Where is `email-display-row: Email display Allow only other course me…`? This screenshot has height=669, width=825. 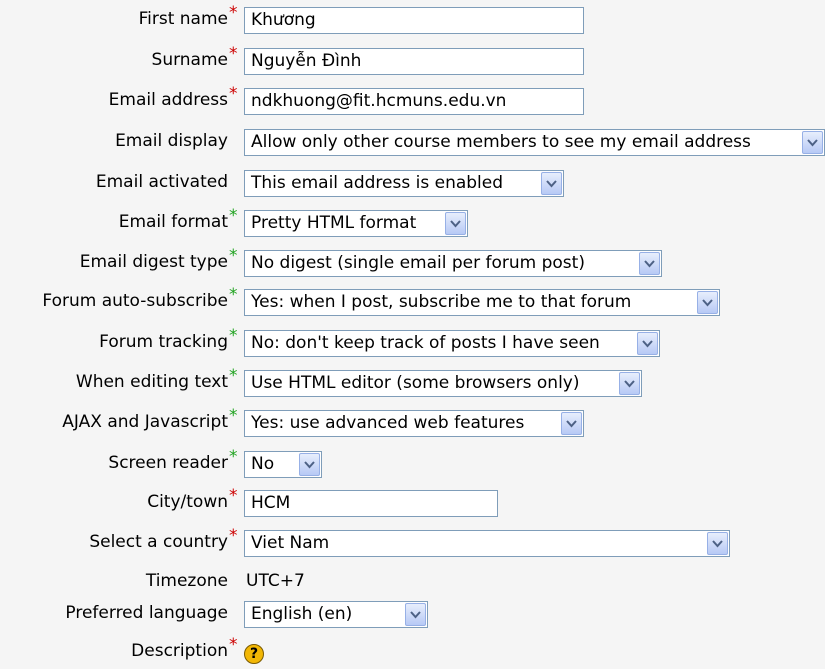 email-display-row: Email display Allow only other course me… is located at coordinates (412, 144).